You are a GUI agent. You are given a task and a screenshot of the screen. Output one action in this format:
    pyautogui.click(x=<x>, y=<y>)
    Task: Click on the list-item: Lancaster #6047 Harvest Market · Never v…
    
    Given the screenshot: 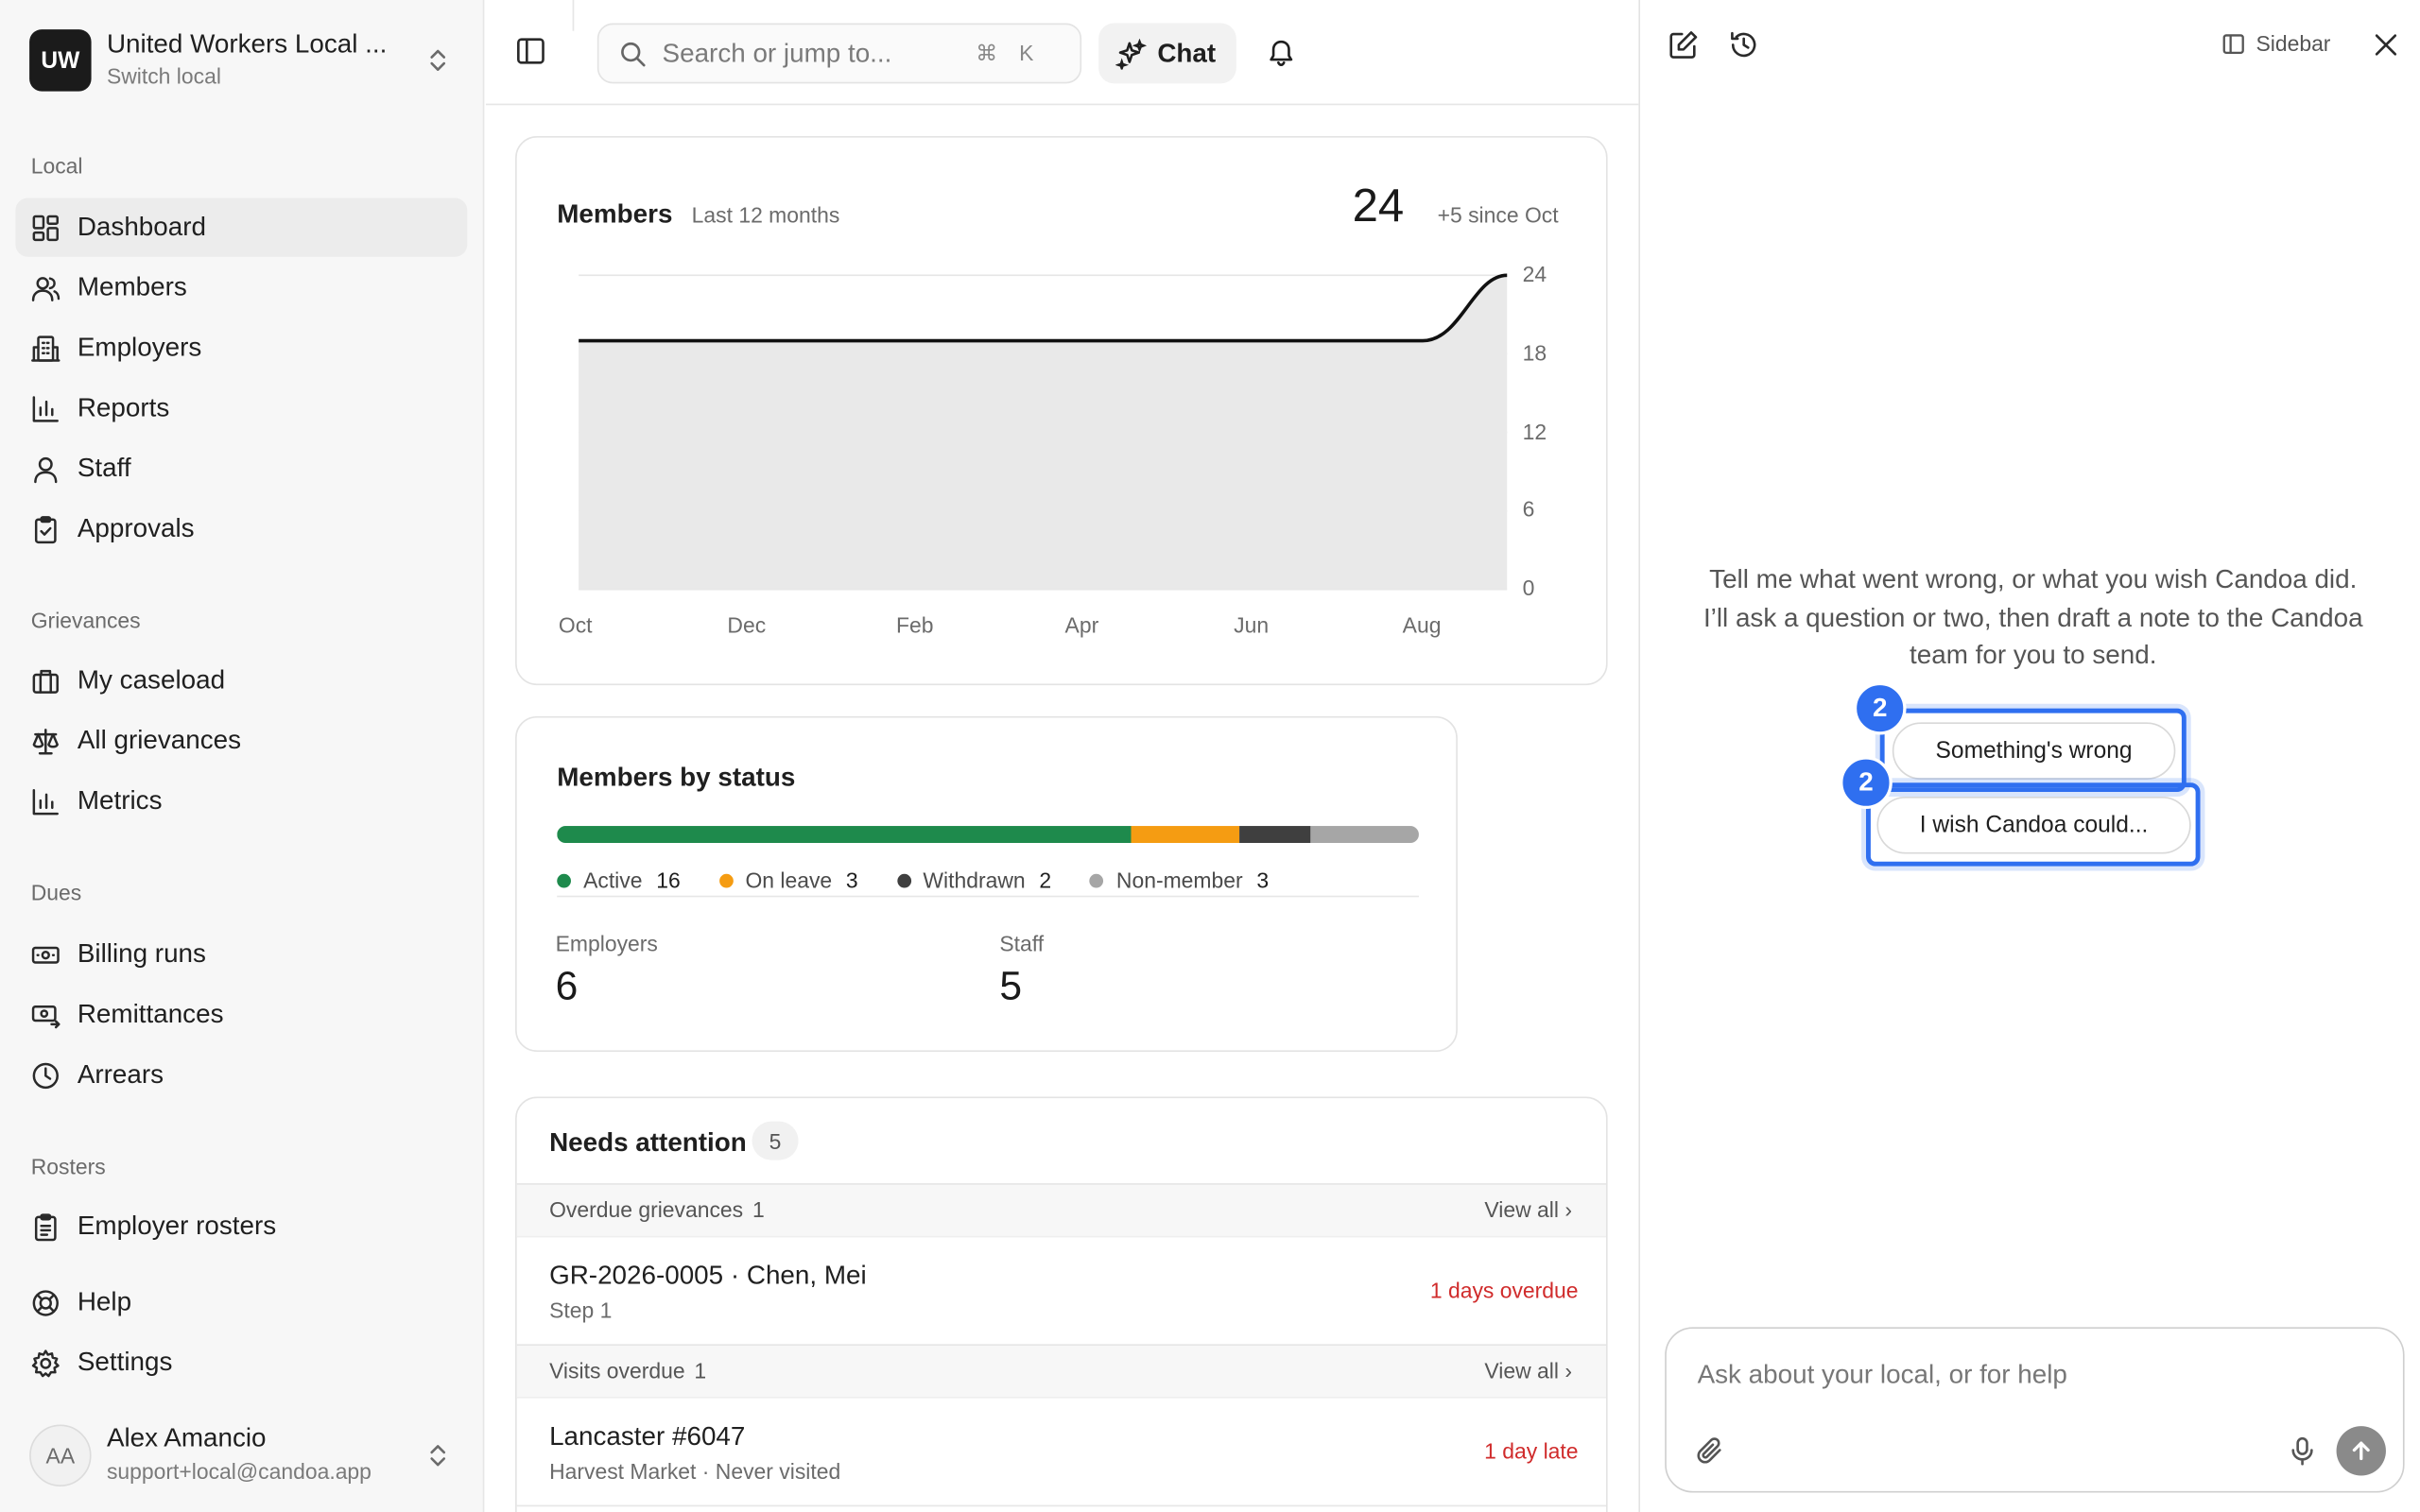 What is the action you would take?
    pyautogui.click(x=1061, y=1453)
    